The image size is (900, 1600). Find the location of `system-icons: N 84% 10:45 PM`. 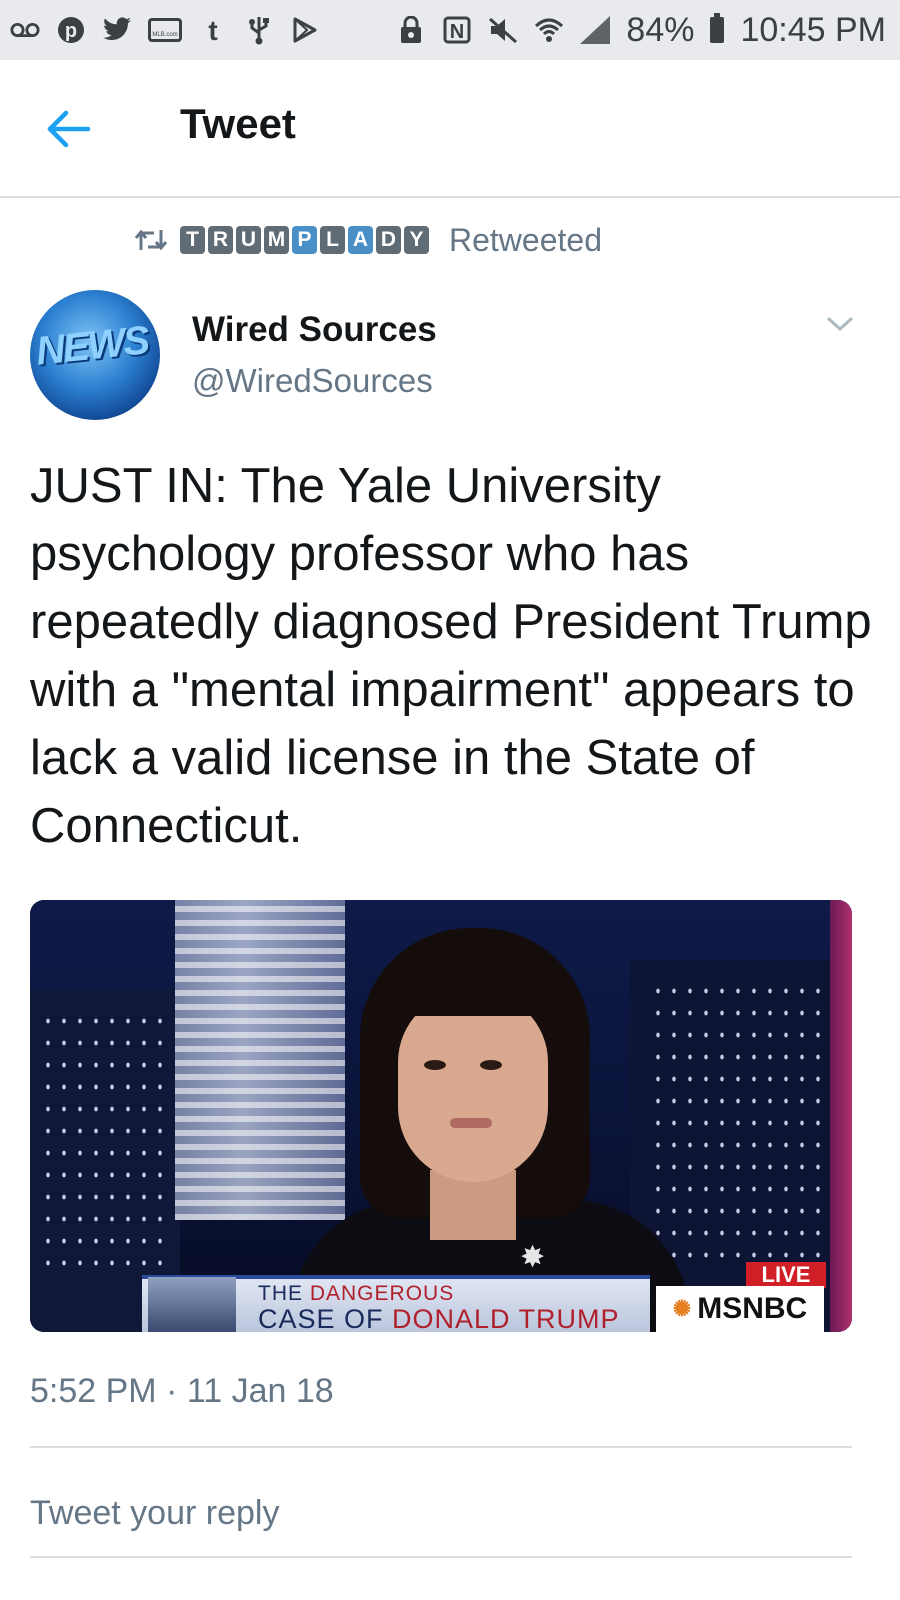

system-icons: N 84% 10:45 PM is located at coordinates (641, 30).